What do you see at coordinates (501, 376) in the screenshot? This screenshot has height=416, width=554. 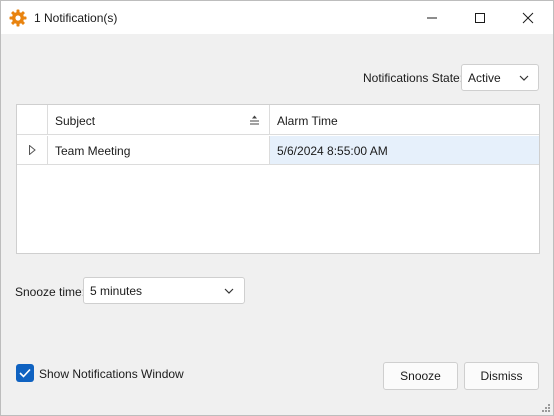 I see `dismiss-button: Dismiss` at bounding box center [501, 376].